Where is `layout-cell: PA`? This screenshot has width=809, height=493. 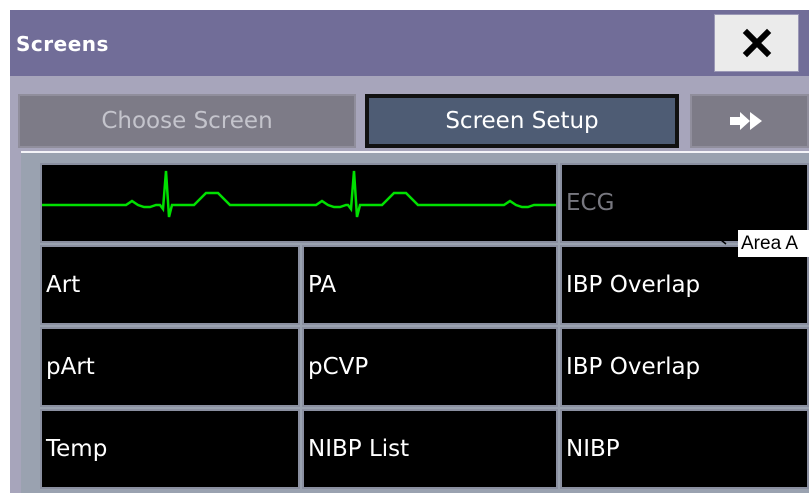 layout-cell: PA is located at coordinates (430, 285).